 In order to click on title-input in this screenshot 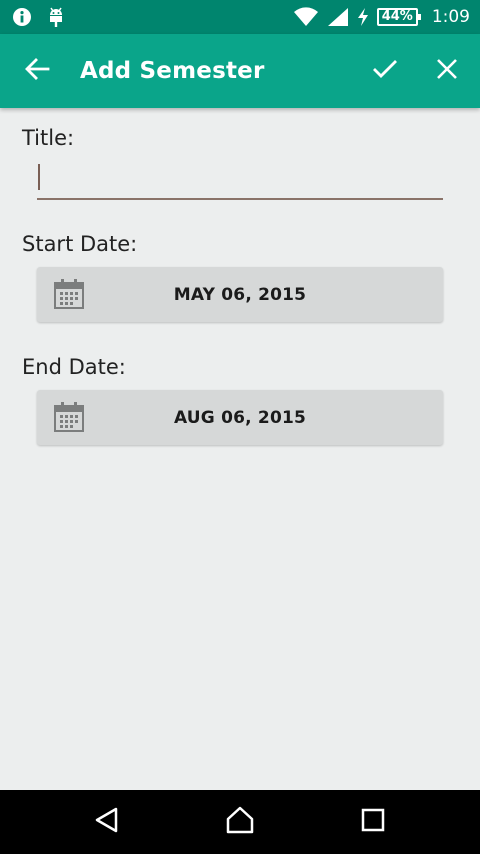, I will do `click(240, 178)`.